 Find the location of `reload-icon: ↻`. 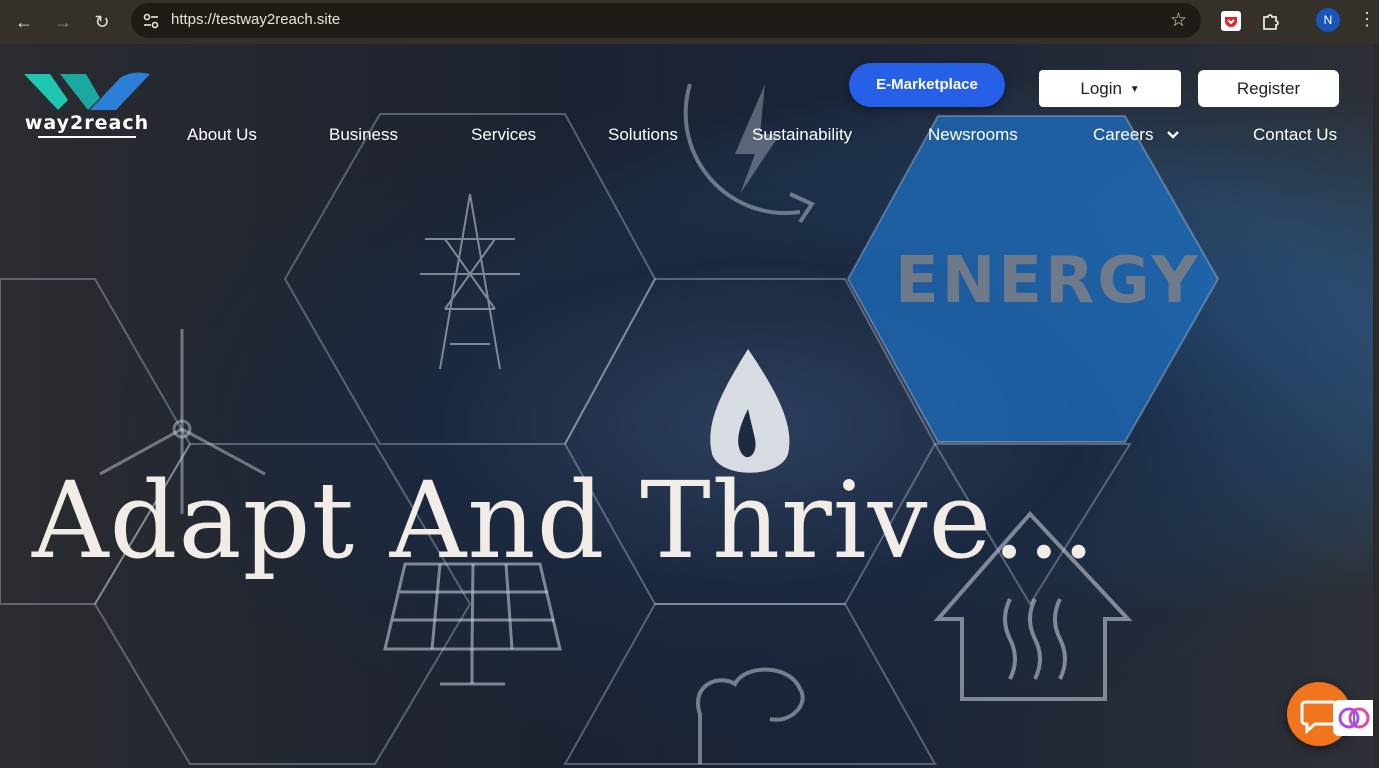

reload-icon: ↻ is located at coordinates (102, 22).